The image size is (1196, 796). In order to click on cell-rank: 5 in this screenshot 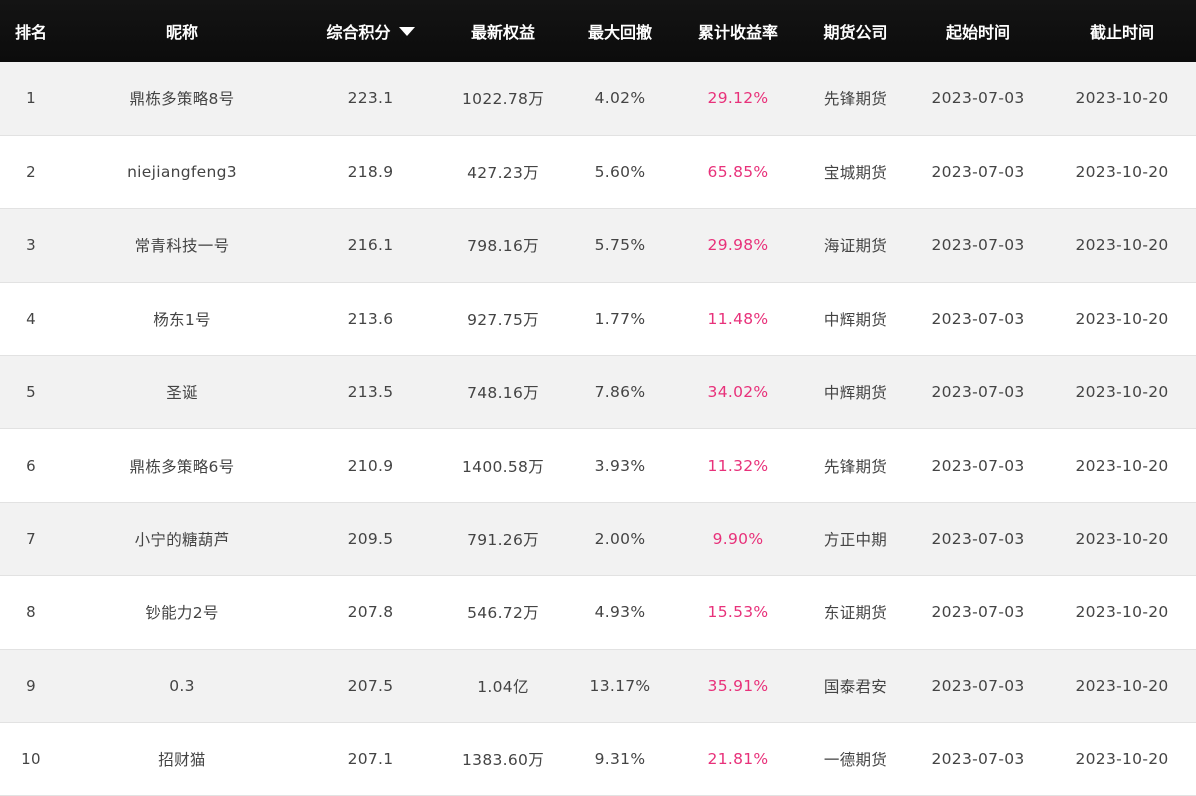, I will do `click(31, 392)`.